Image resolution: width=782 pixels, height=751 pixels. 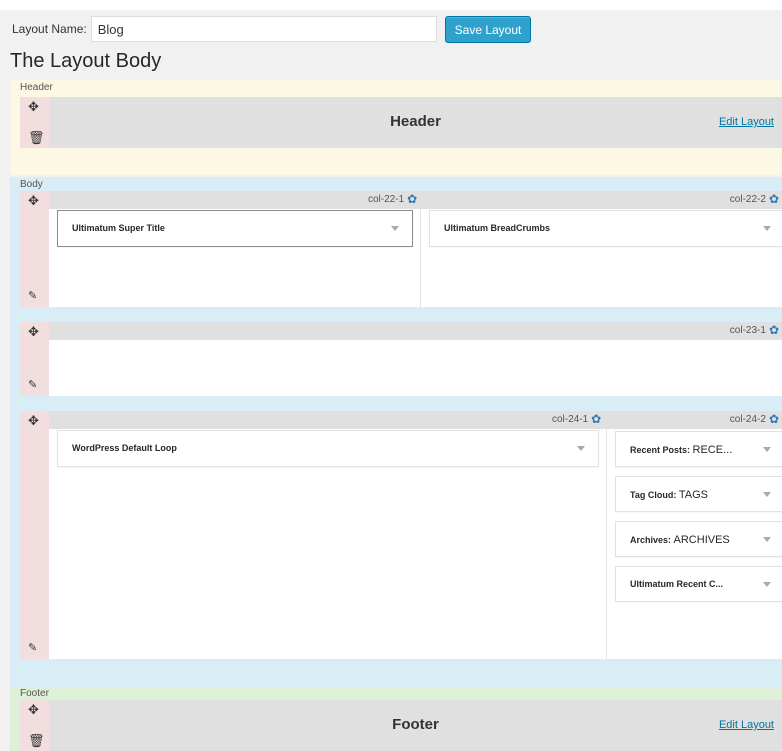 I want to click on widget-title: Tag Cloud: TAGS, so click(x=669, y=495).